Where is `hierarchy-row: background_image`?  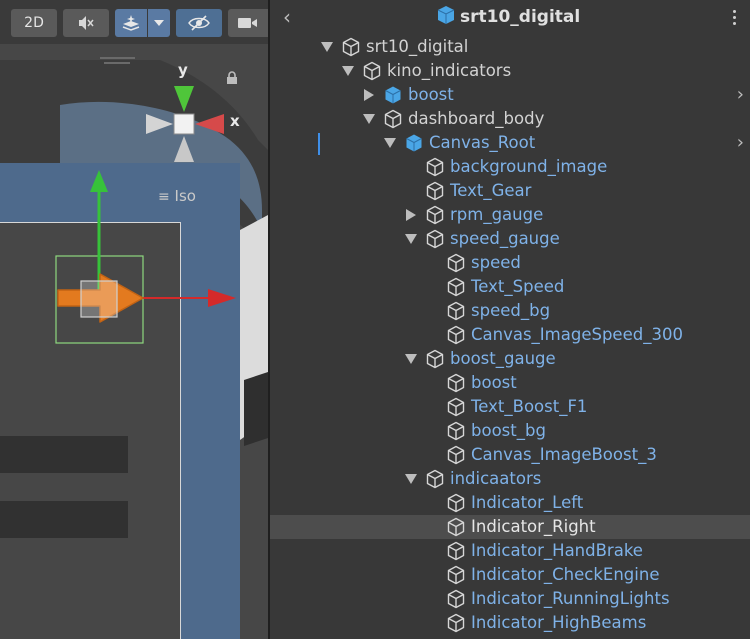 hierarchy-row: background_image is located at coordinates (510, 167).